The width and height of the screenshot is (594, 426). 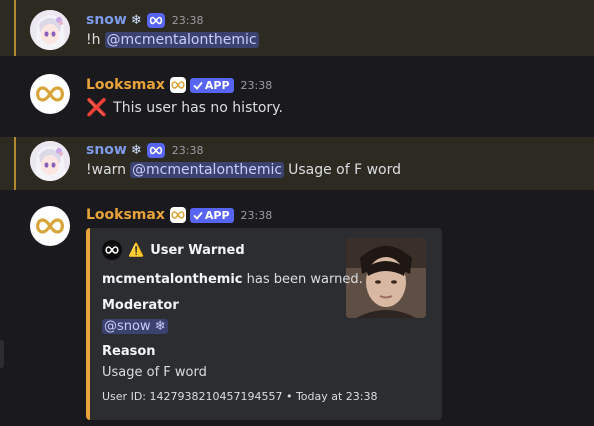 I want to click on scrollbar-handle, so click(x=2, y=354).